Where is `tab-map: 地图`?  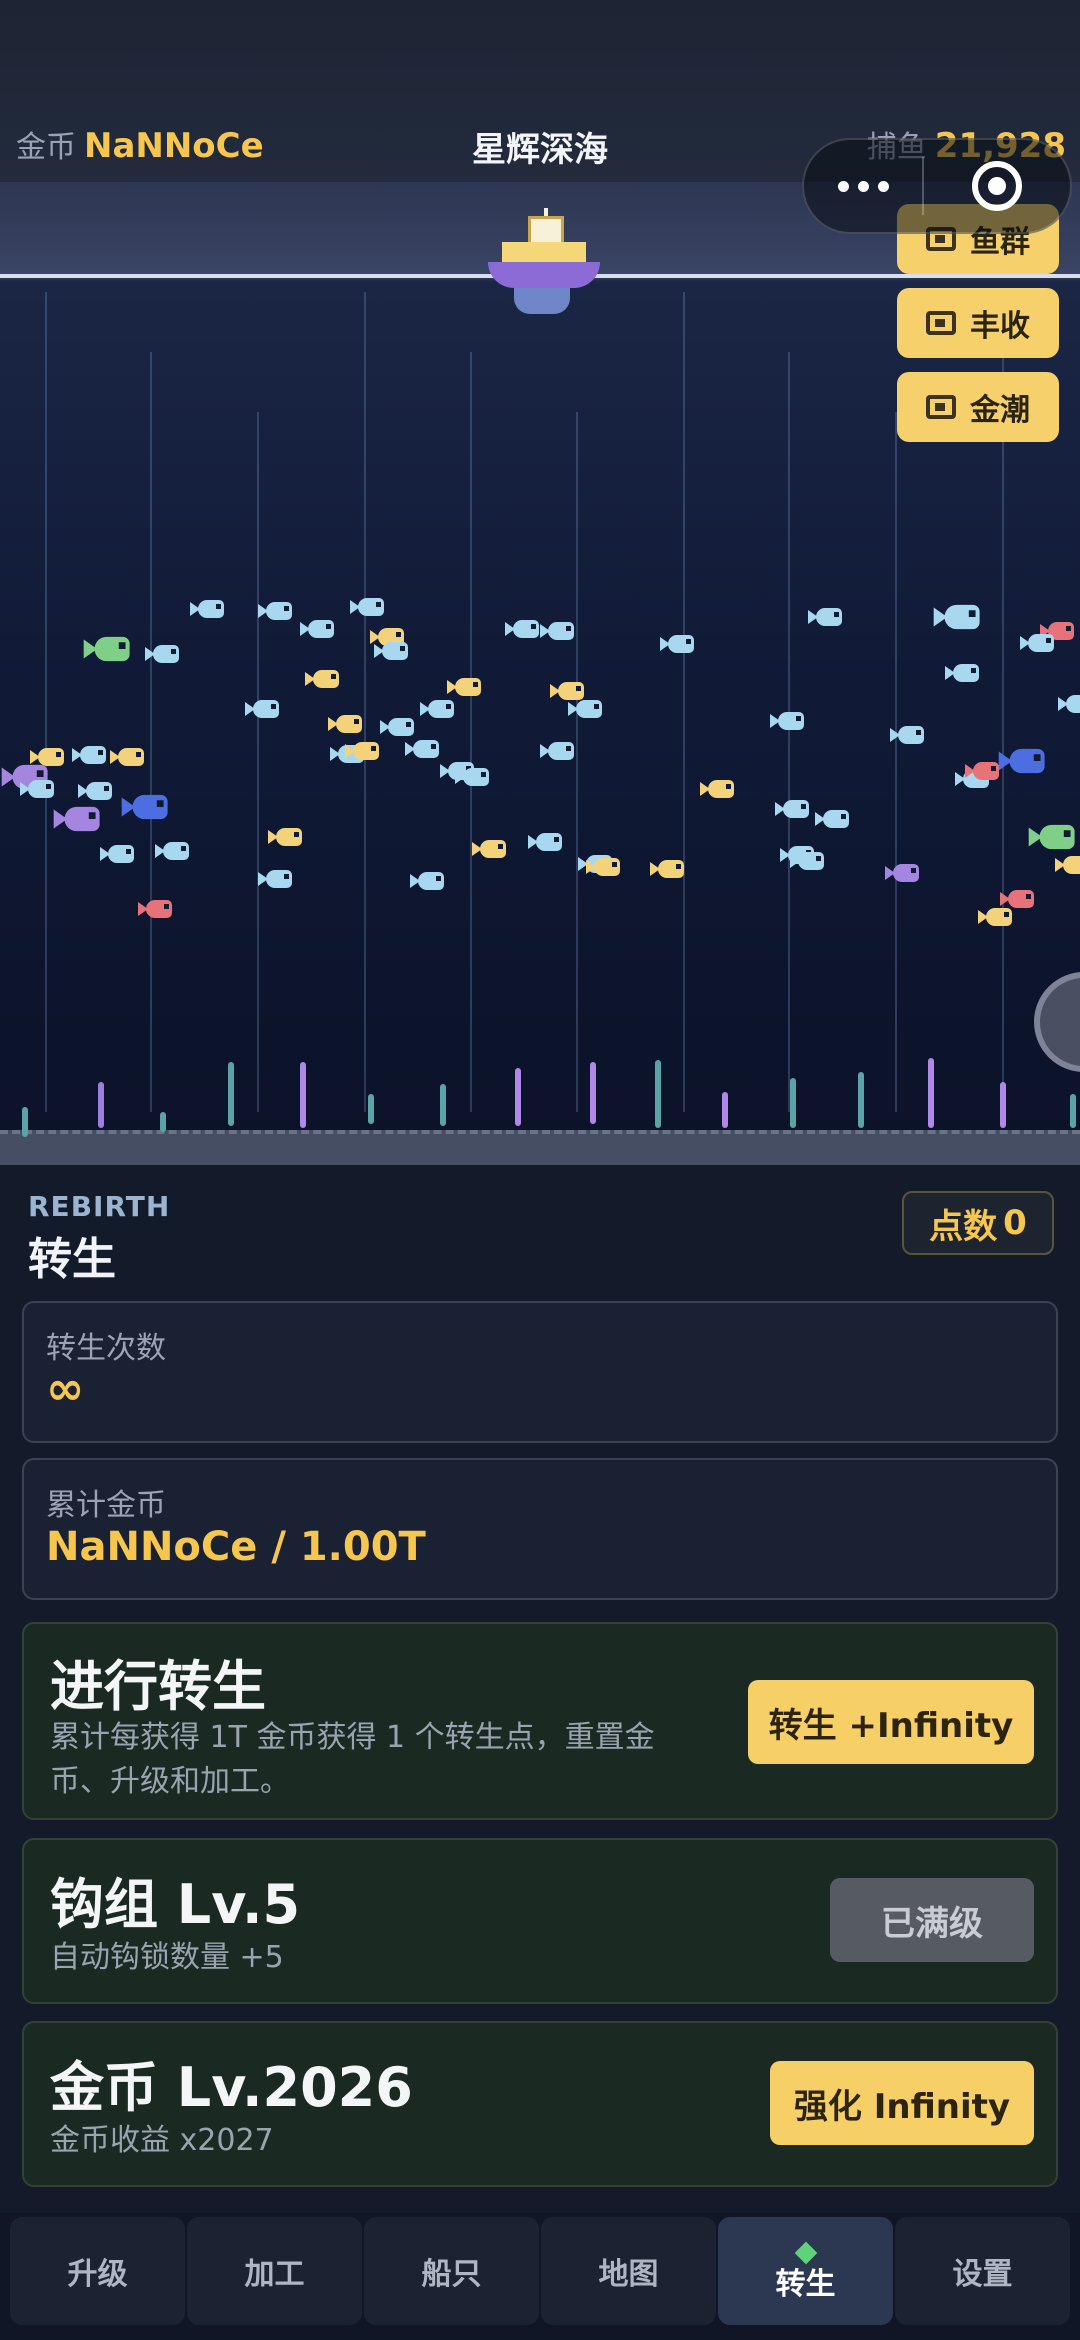
tab-map: 地图 is located at coordinates (628, 2271).